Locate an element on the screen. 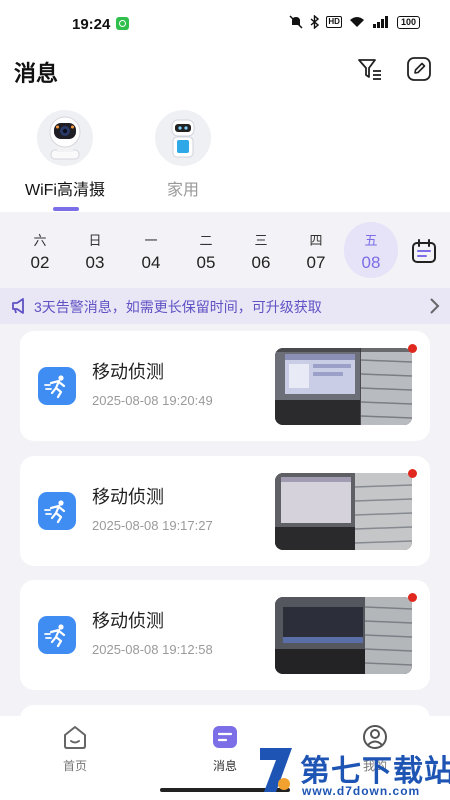 The image size is (450, 800). hd-icon: HD is located at coordinates (334, 22).